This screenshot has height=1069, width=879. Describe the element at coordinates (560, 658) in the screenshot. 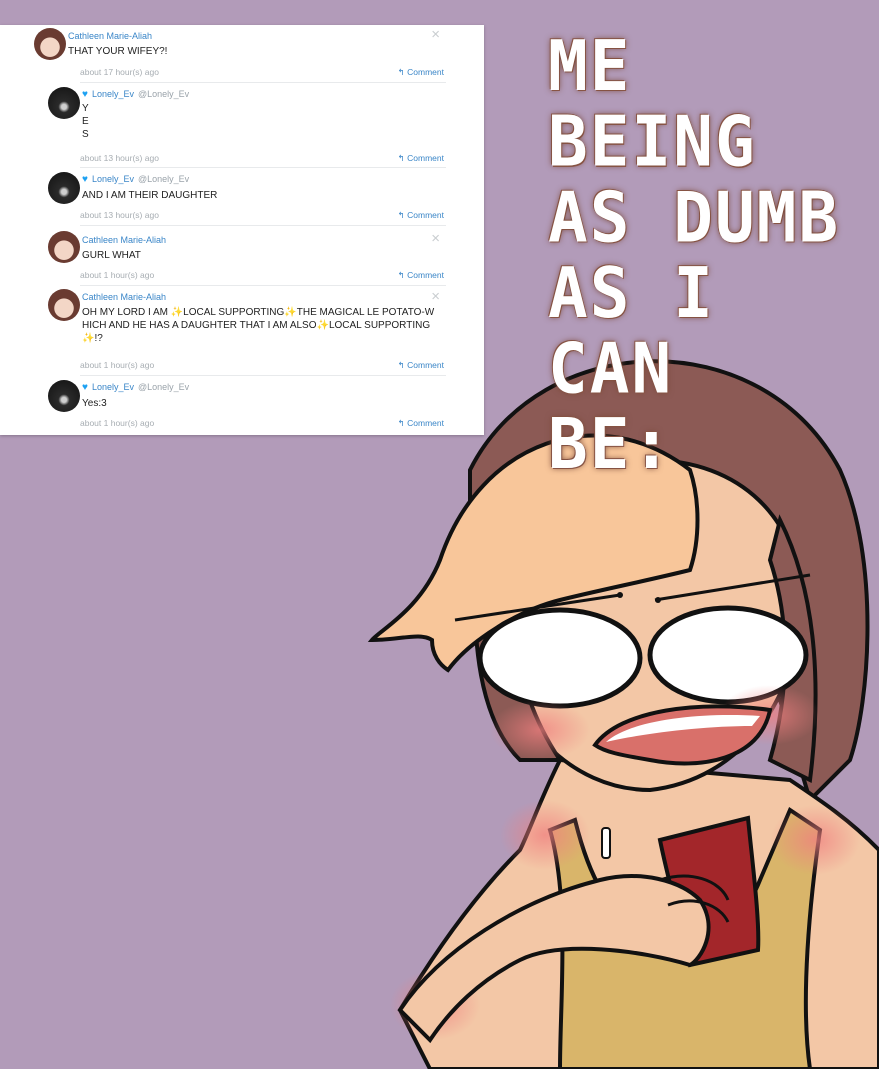

I see `eye-left` at that location.